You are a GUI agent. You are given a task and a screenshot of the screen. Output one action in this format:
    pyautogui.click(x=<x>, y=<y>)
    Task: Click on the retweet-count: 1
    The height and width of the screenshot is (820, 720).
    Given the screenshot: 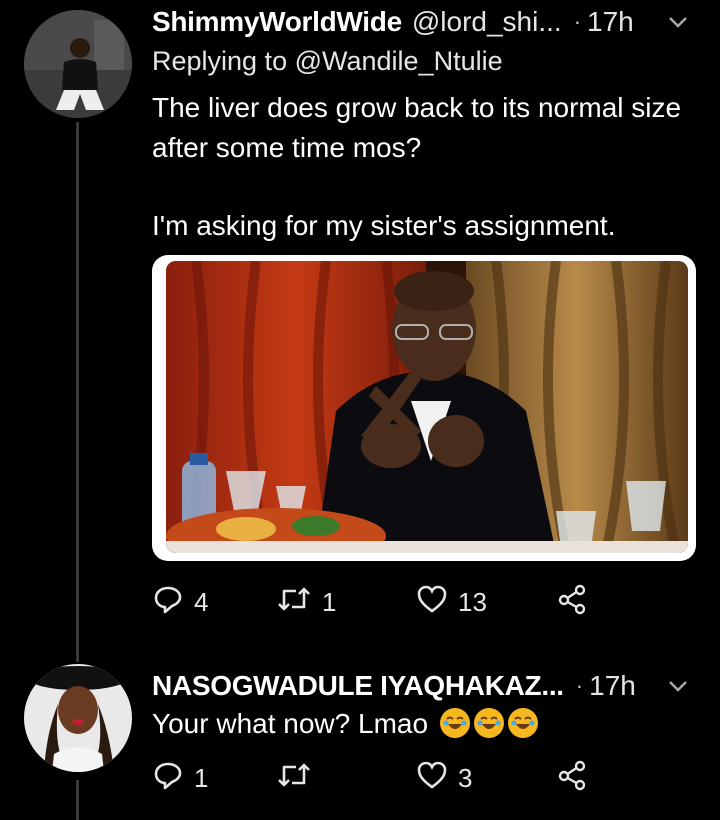 What is the action you would take?
    pyautogui.click(x=329, y=601)
    